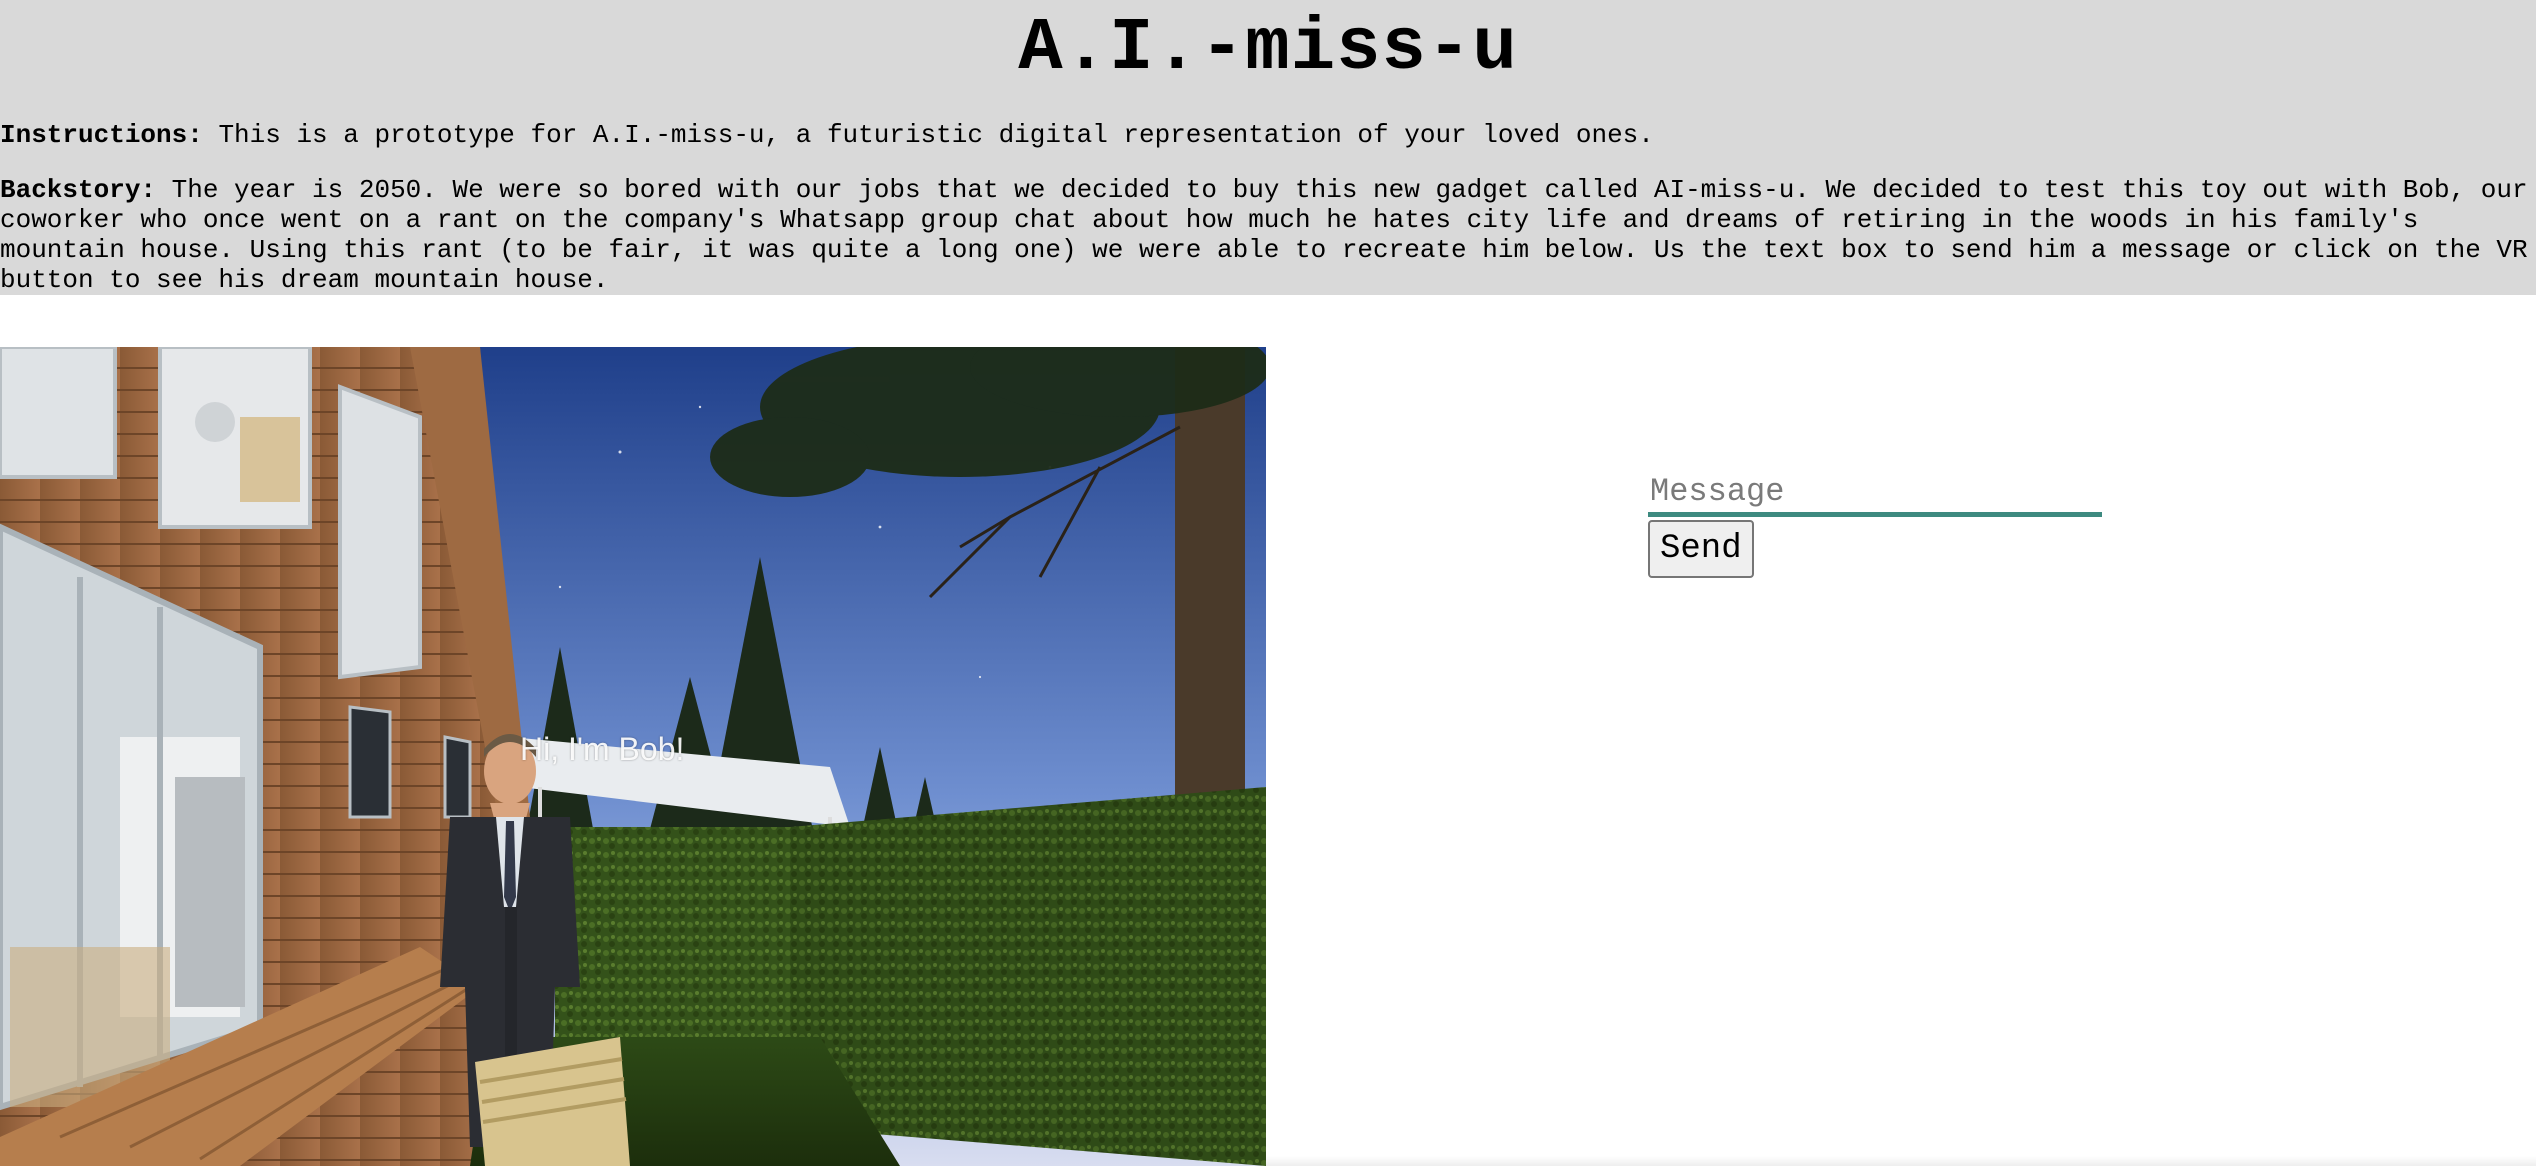 The image size is (2536, 1166). What do you see at coordinates (78, 190) in the screenshot?
I see `backstory-label: Backstory:` at bounding box center [78, 190].